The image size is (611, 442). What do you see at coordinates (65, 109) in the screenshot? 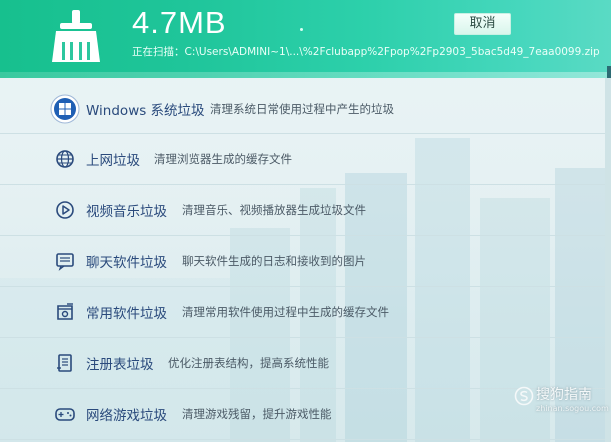
I see `windows-icon` at bounding box center [65, 109].